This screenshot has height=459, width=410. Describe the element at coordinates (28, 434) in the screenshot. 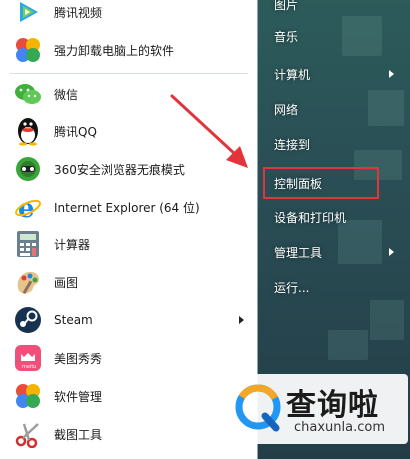

I see `snipping-tool-icon` at that location.